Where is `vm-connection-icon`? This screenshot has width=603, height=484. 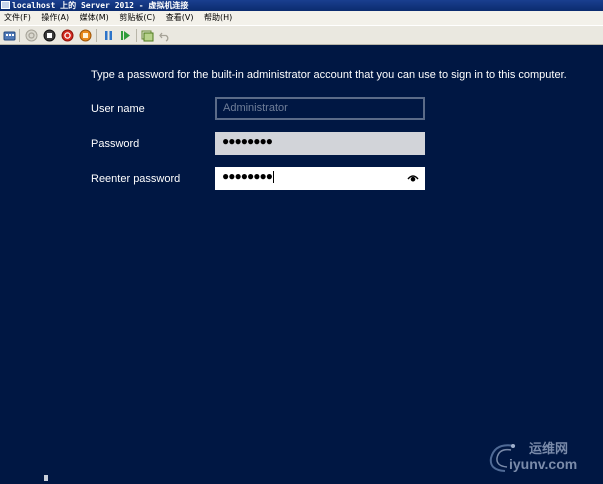 vm-connection-icon is located at coordinates (5, 5).